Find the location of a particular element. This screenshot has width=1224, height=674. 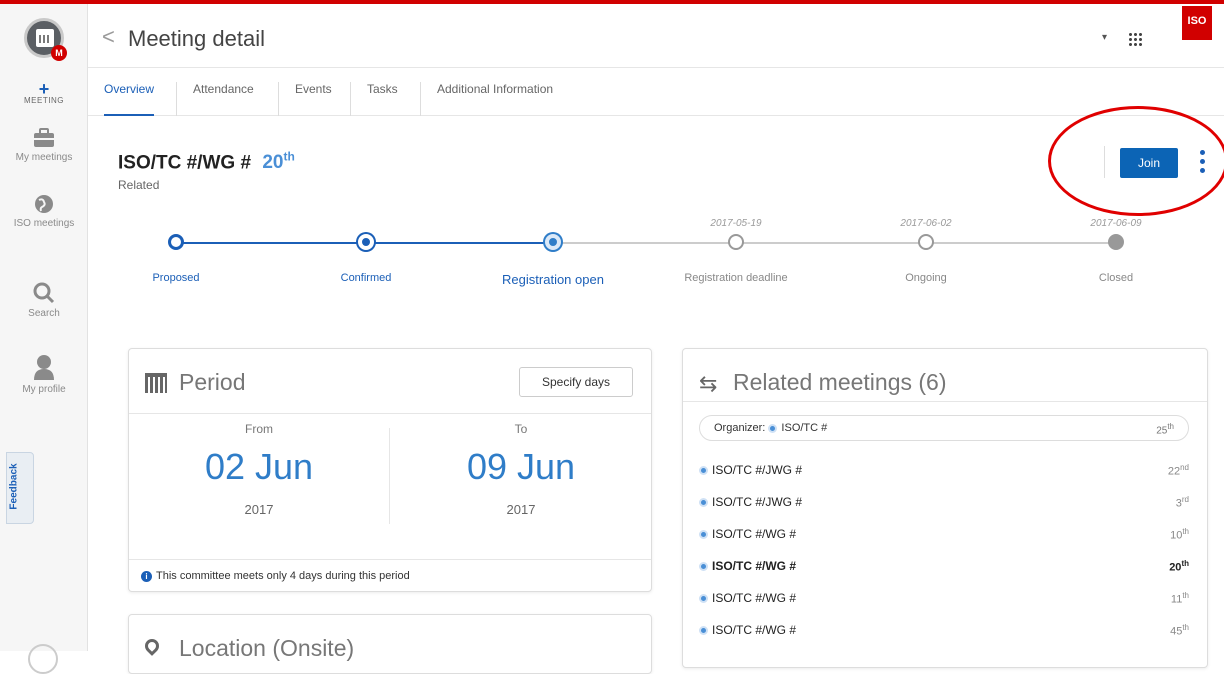

search-icon is located at coordinates (44, 293).